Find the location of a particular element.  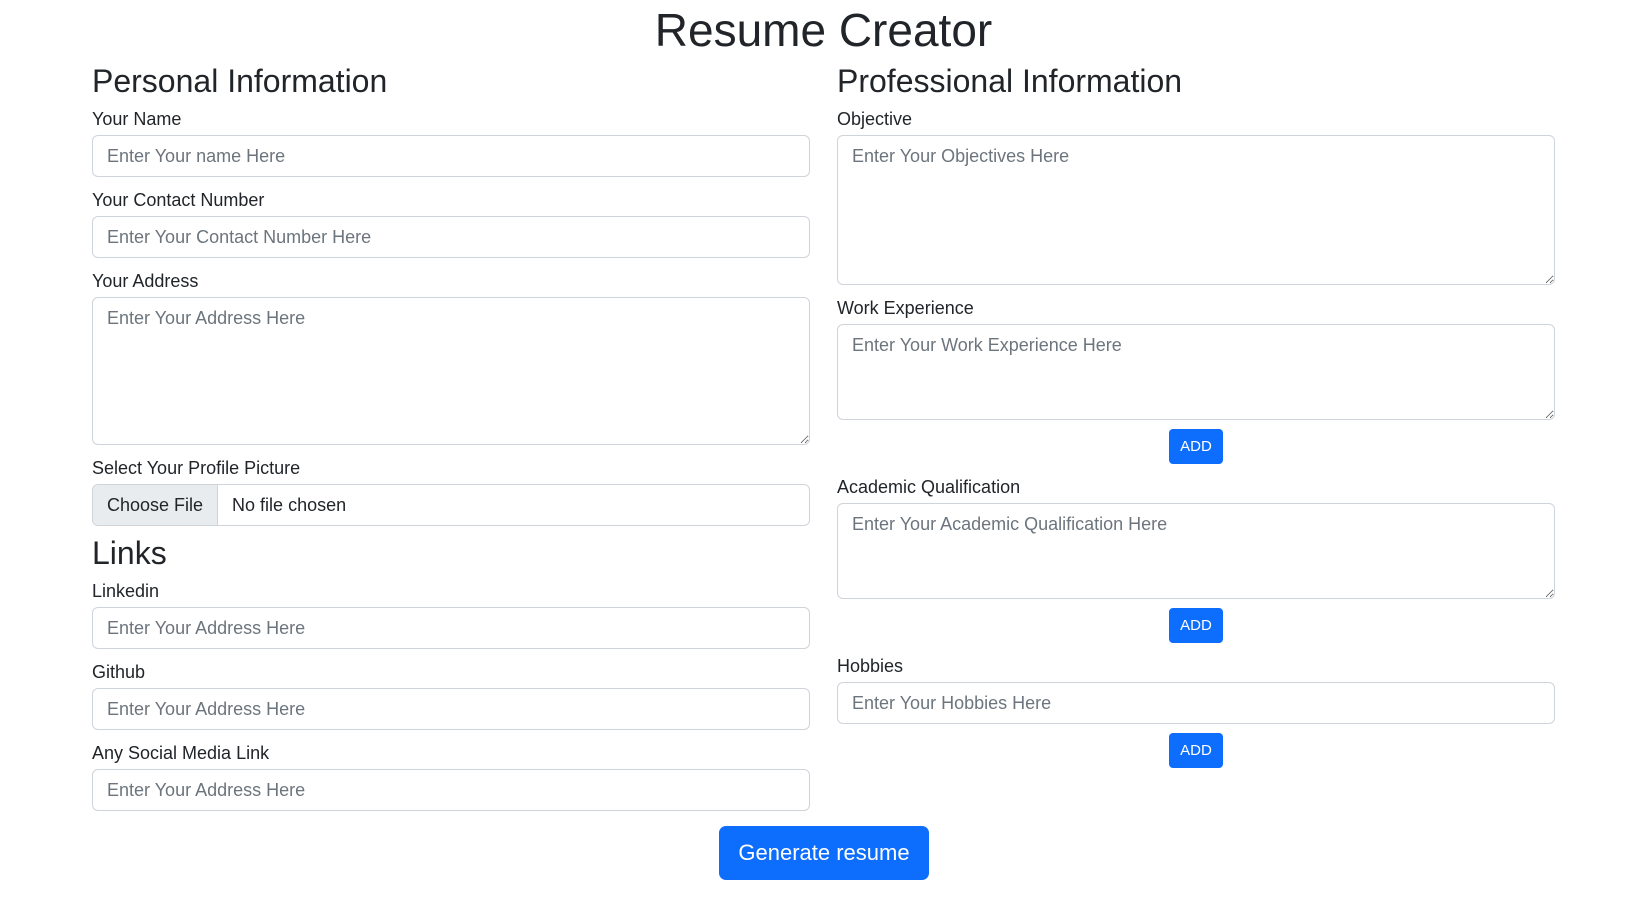

work-add-row: ADD is located at coordinates (1196, 446).